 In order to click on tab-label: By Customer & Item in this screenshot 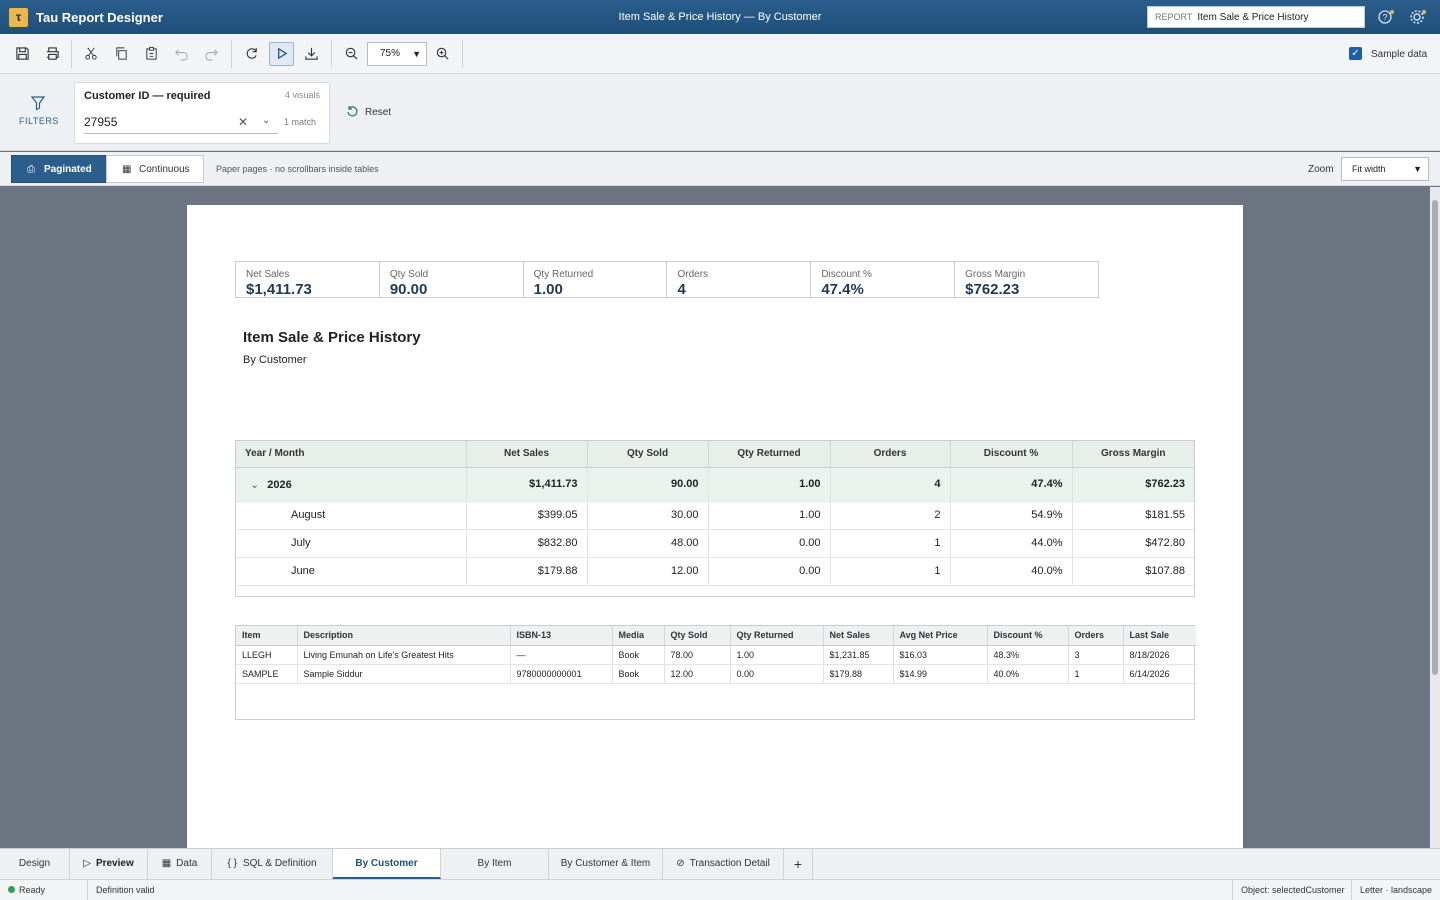, I will do `click(605, 863)`.